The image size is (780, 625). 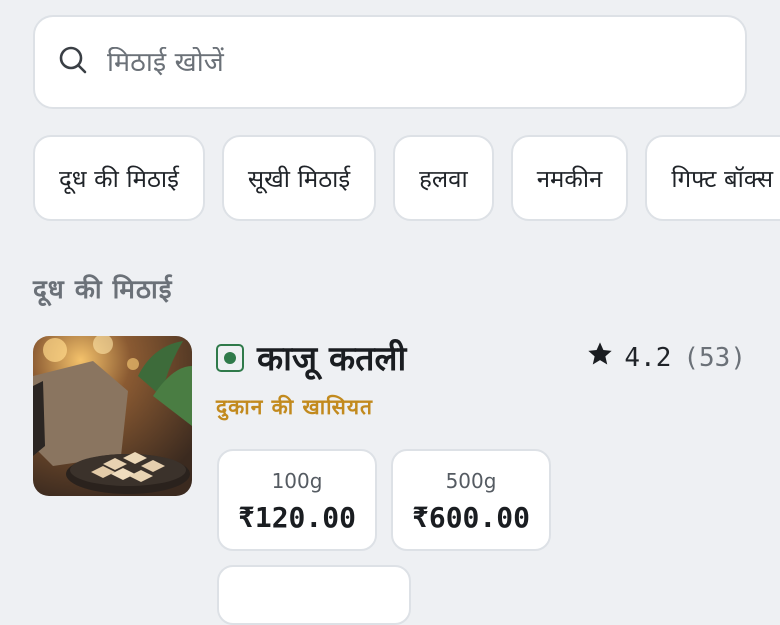 I want to click on search-icon, so click(x=73, y=62).